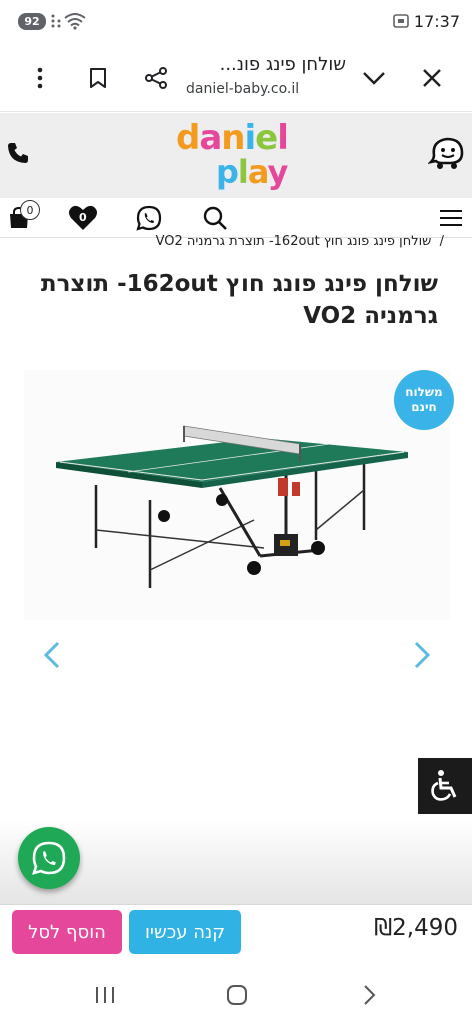 This screenshot has height=1024, width=472. I want to click on hamburger-menu-icon, so click(451, 218).